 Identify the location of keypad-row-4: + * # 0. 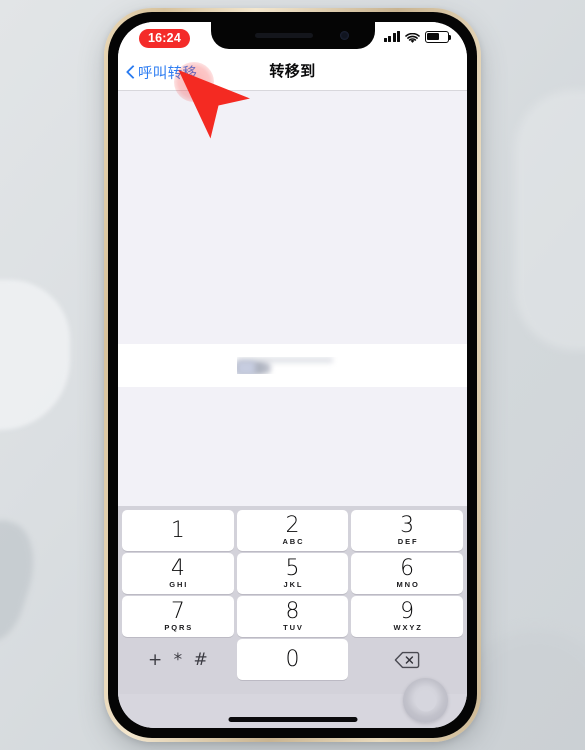
(292, 659).